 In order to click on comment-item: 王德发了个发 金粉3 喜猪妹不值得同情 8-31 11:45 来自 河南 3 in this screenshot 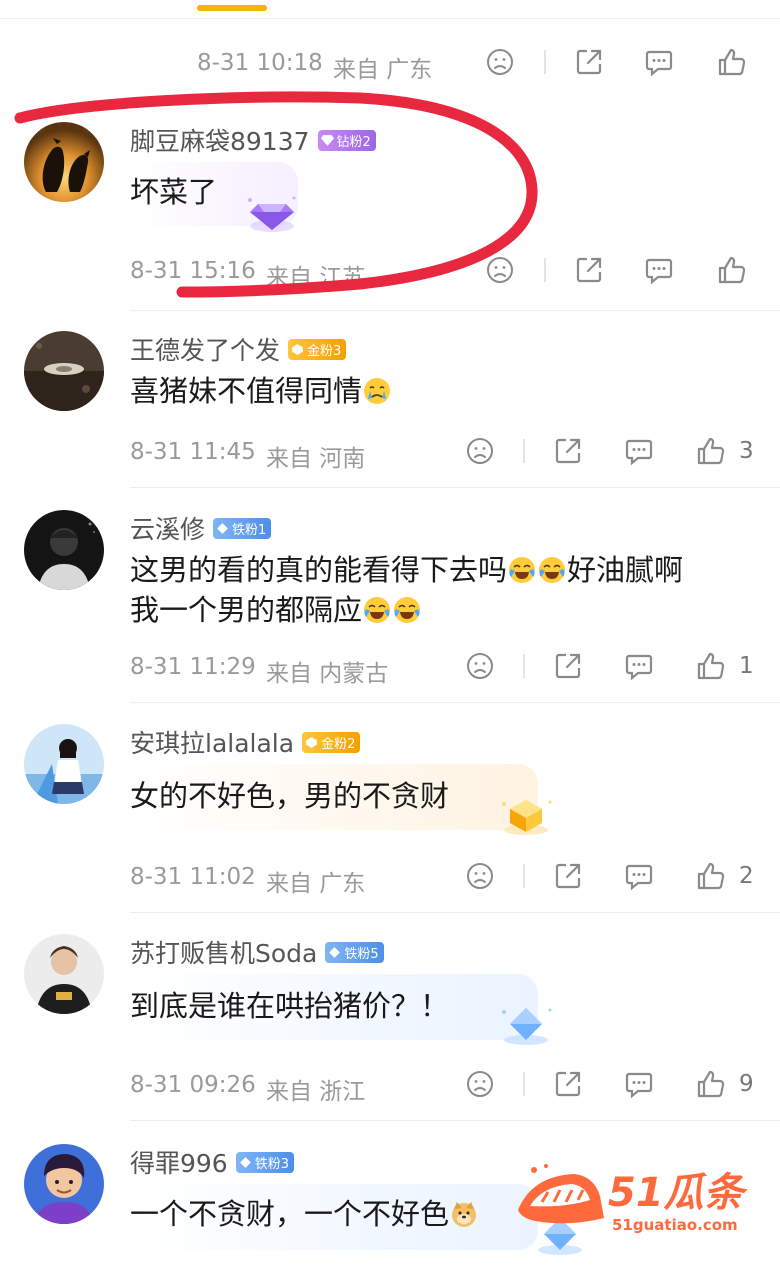, I will do `click(390, 416)`.